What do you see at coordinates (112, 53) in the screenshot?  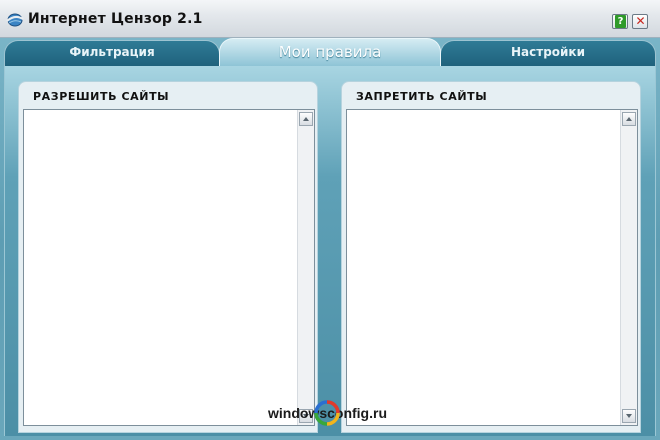 I see `tab-filtering: Фильтрация` at bounding box center [112, 53].